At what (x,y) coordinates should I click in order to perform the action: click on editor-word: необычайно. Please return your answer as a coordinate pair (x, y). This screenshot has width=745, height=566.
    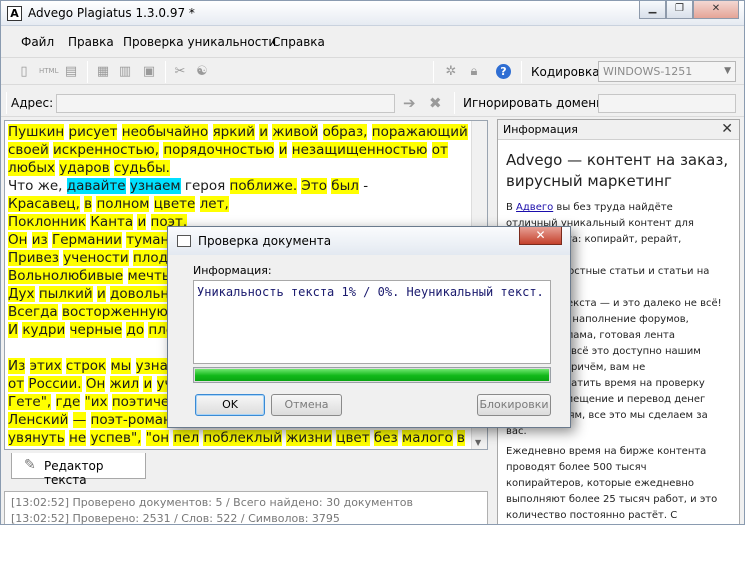
    Looking at the image, I should click on (165, 132).